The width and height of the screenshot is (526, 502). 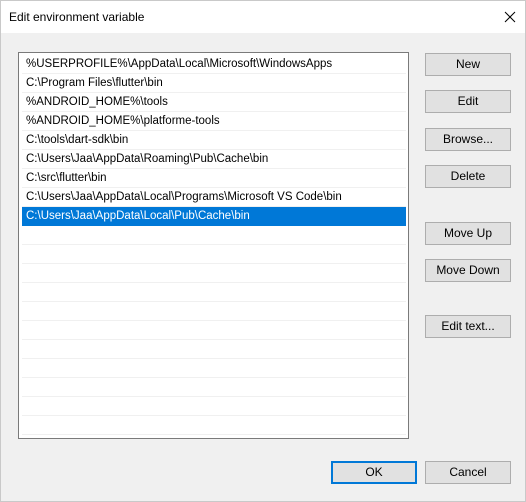 I want to click on path-list-item: C:\Program Files\flutter\bin, so click(x=214, y=83).